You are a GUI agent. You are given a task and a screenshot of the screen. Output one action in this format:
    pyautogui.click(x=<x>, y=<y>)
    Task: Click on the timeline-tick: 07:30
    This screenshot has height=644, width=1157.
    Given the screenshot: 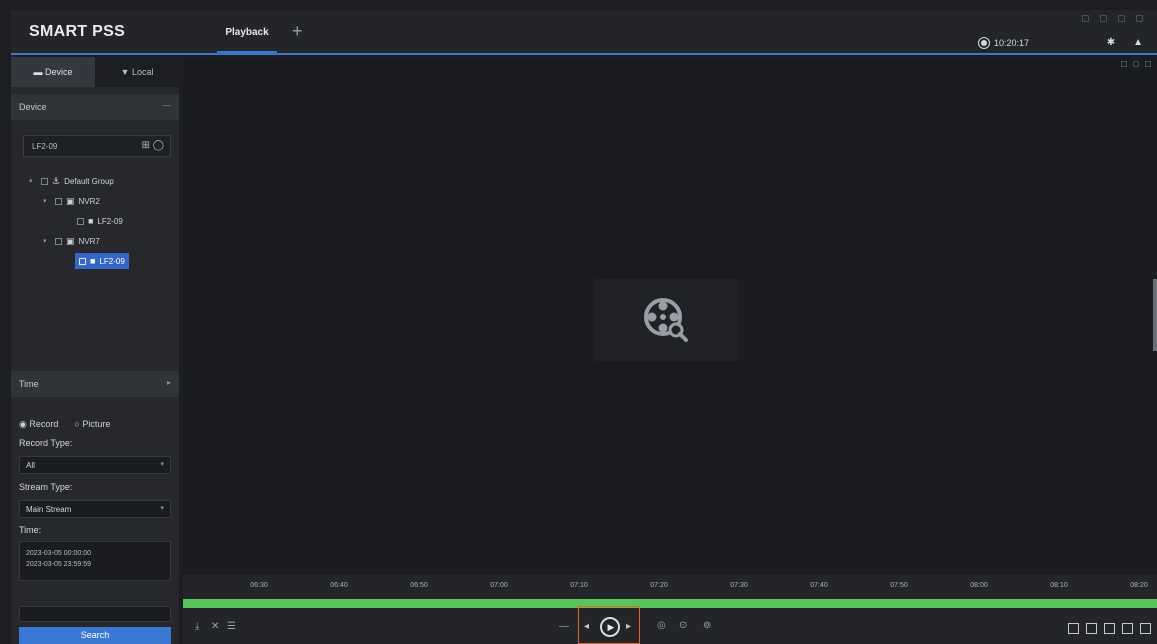 What is the action you would take?
    pyautogui.click(x=739, y=585)
    